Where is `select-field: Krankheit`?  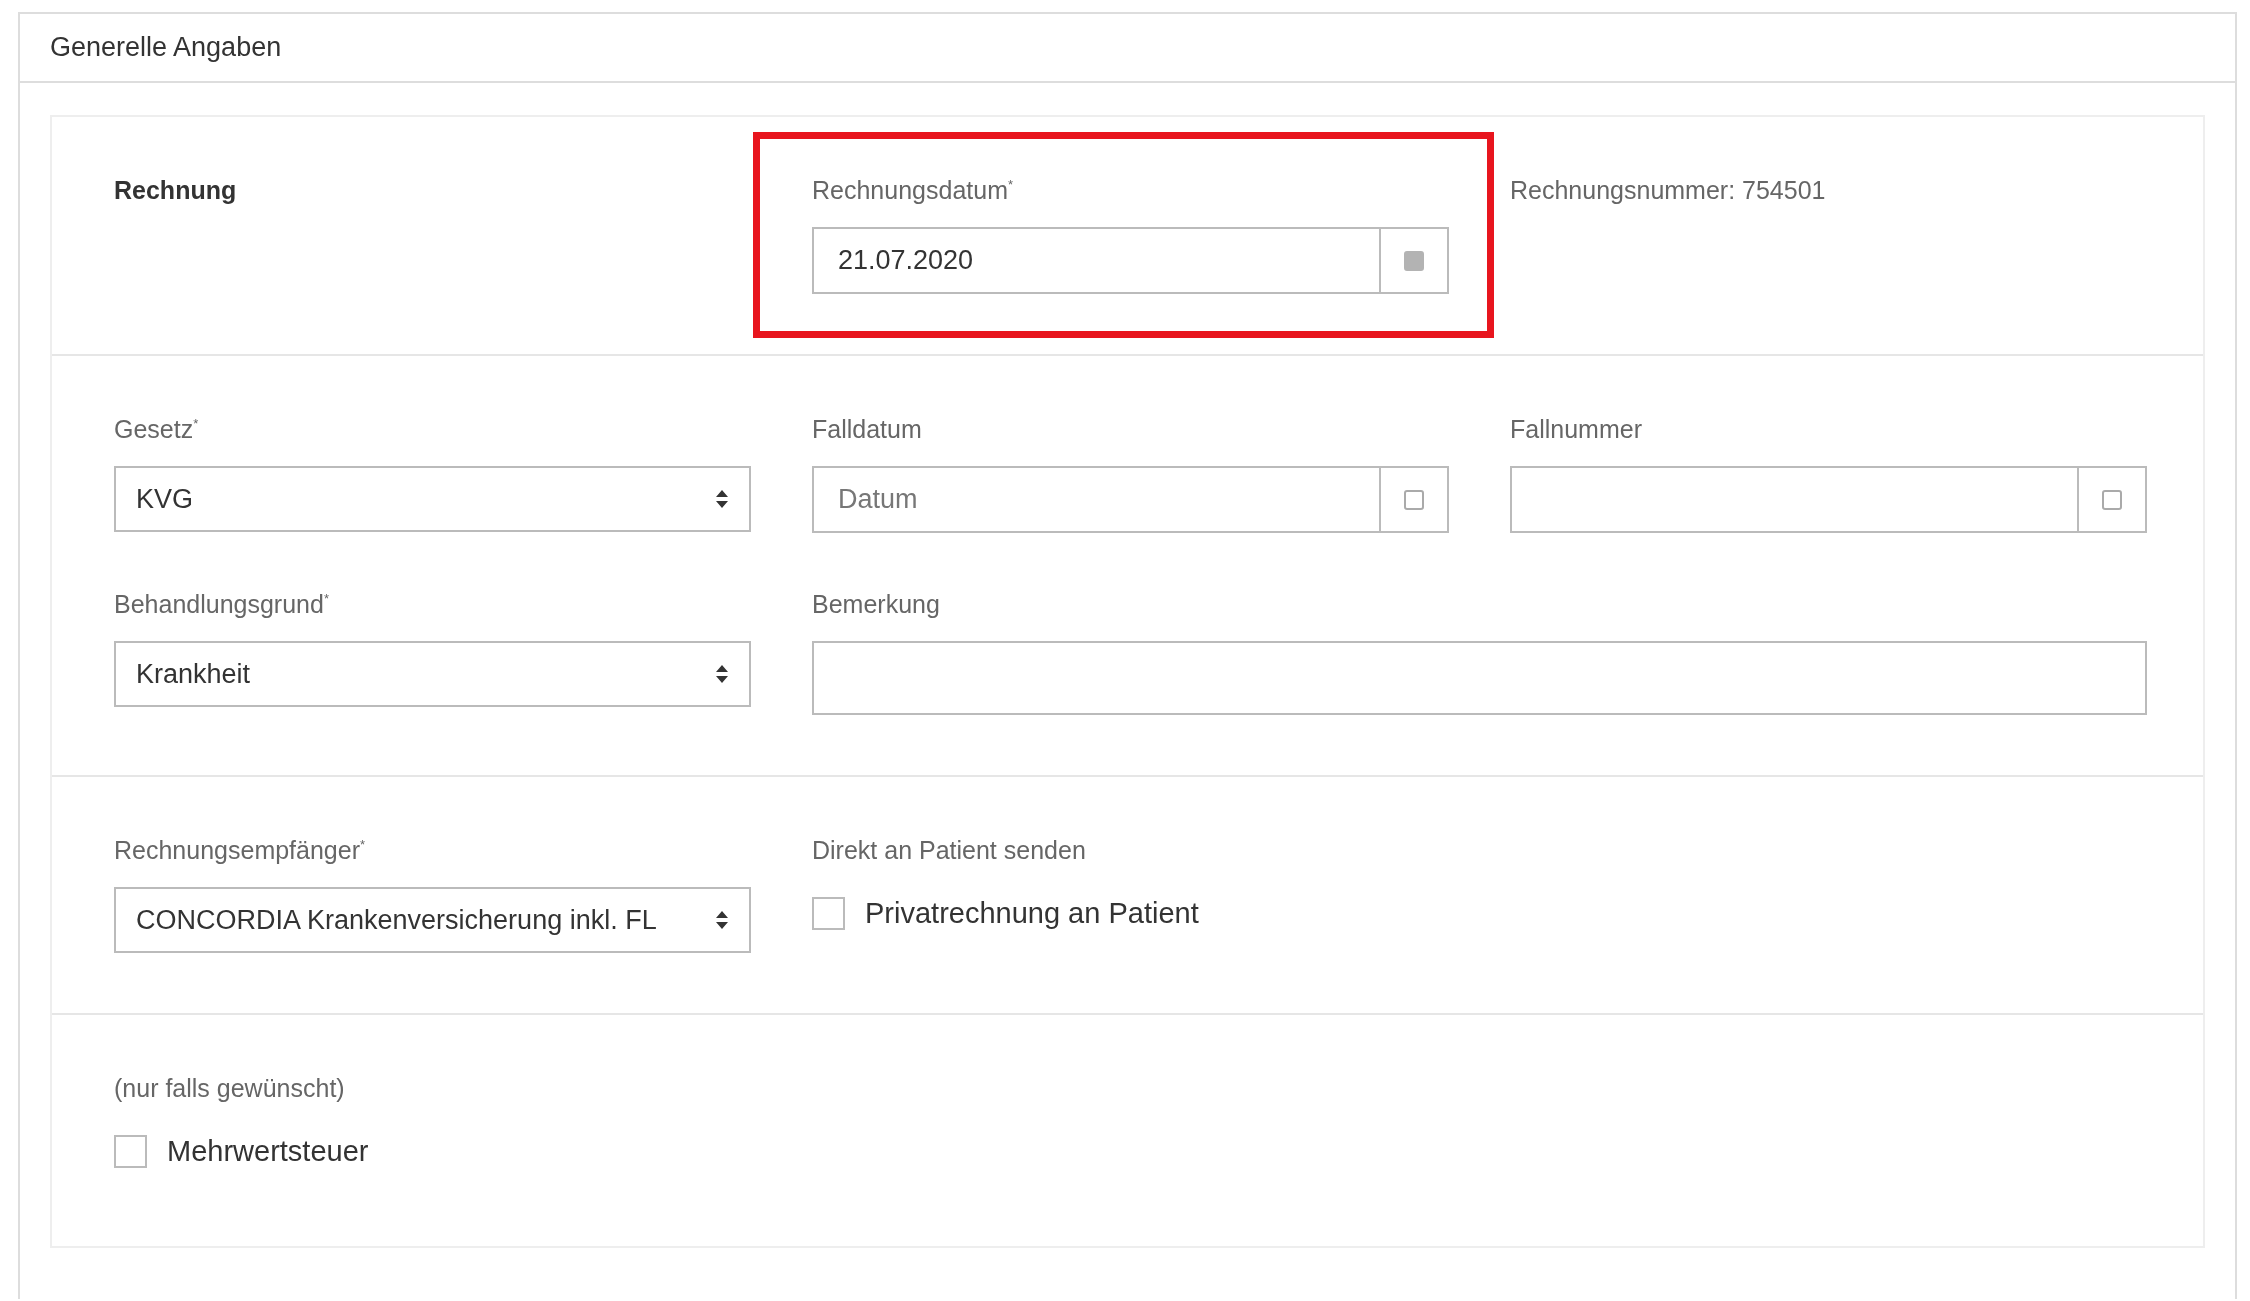
select-field: Krankheit is located at coordinates (432, 674).